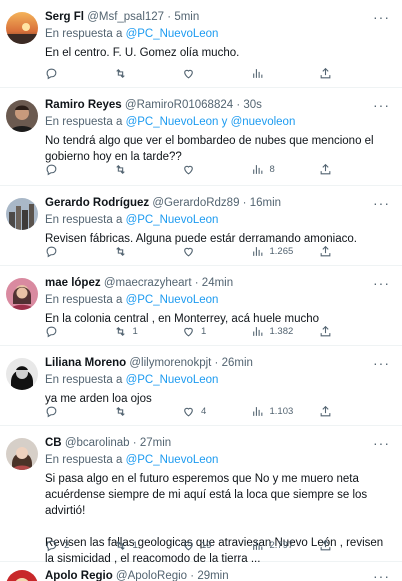 This screenshot has width=402, height=581. Describe the element at coordinates (151, 575) in the screenshot. I see `author-handle: @ApoloRegio` at that location.